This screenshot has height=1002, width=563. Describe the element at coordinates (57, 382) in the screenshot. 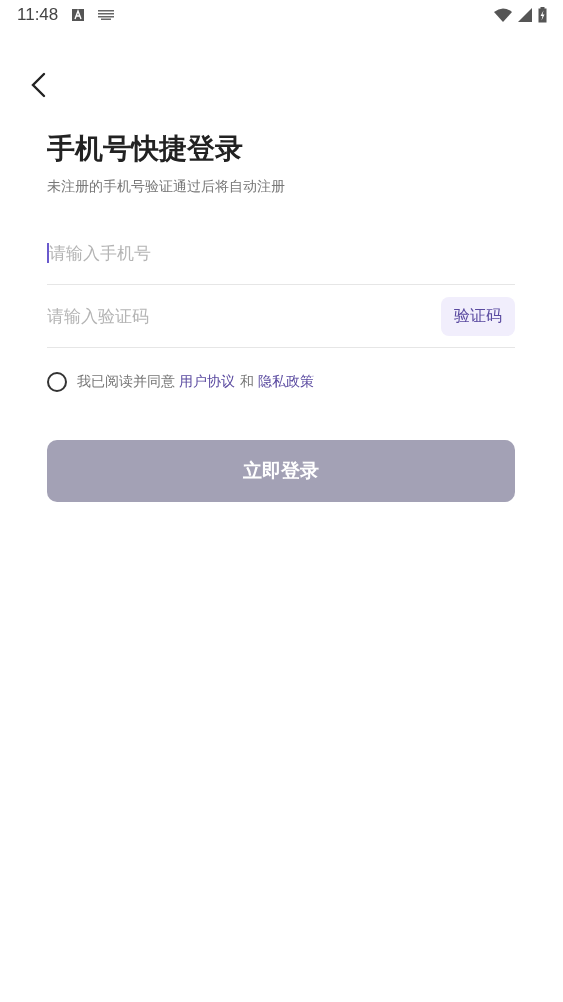

I see `agree-checkbox` at that location.